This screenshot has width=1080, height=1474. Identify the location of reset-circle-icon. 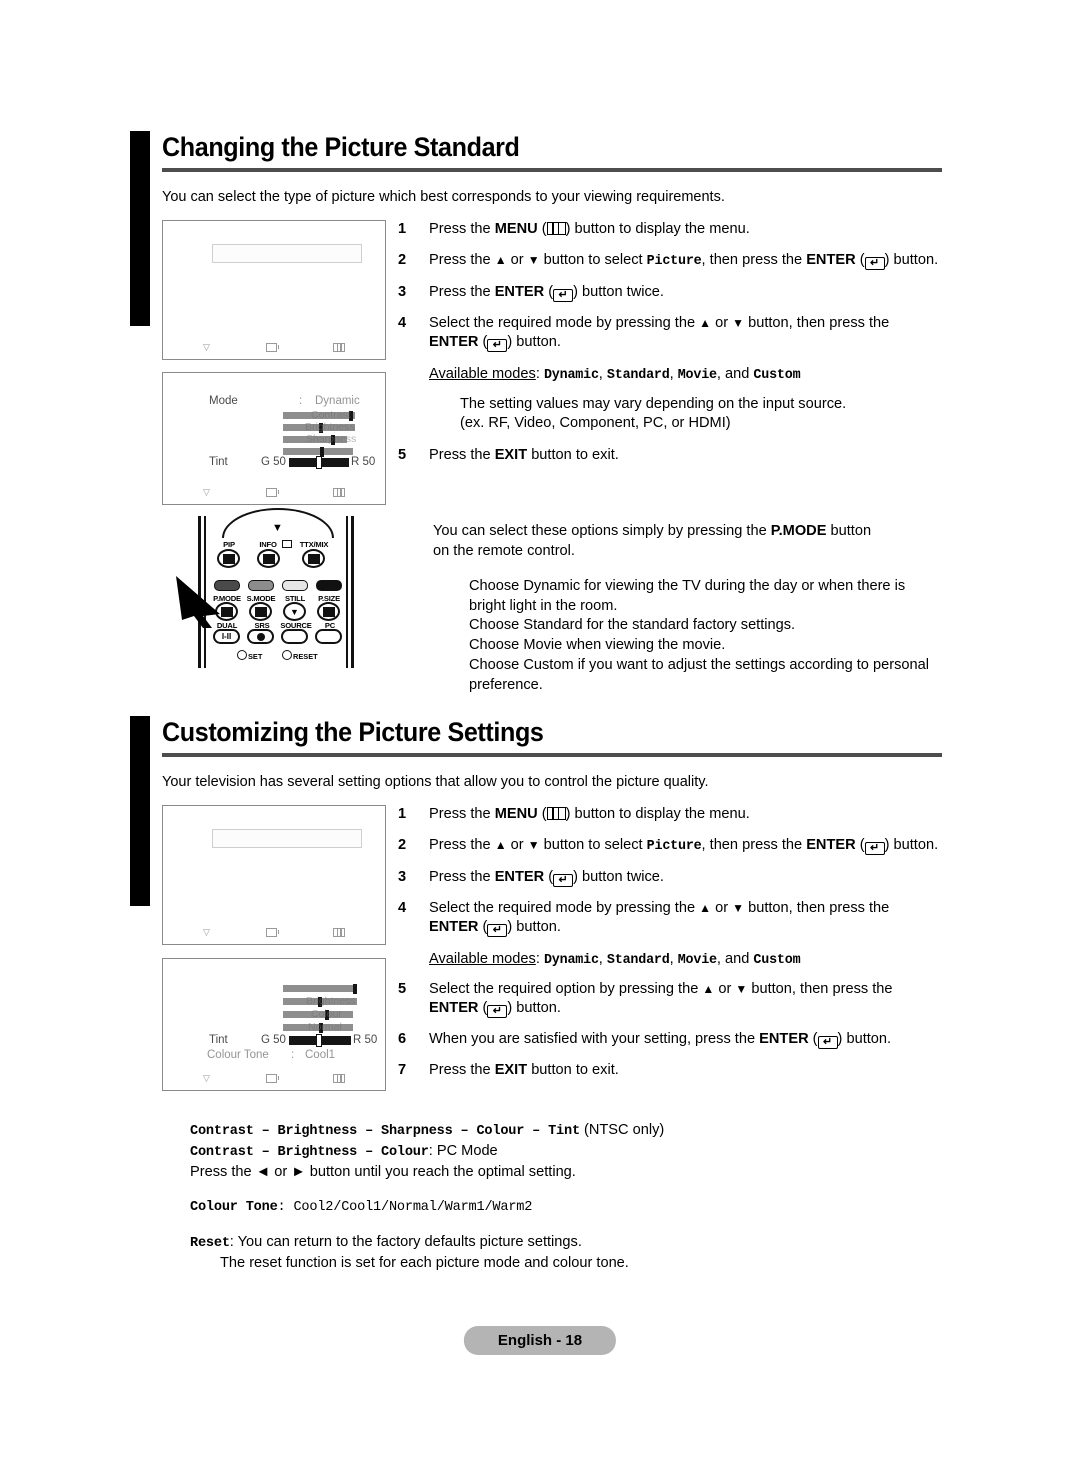
(287, 655).